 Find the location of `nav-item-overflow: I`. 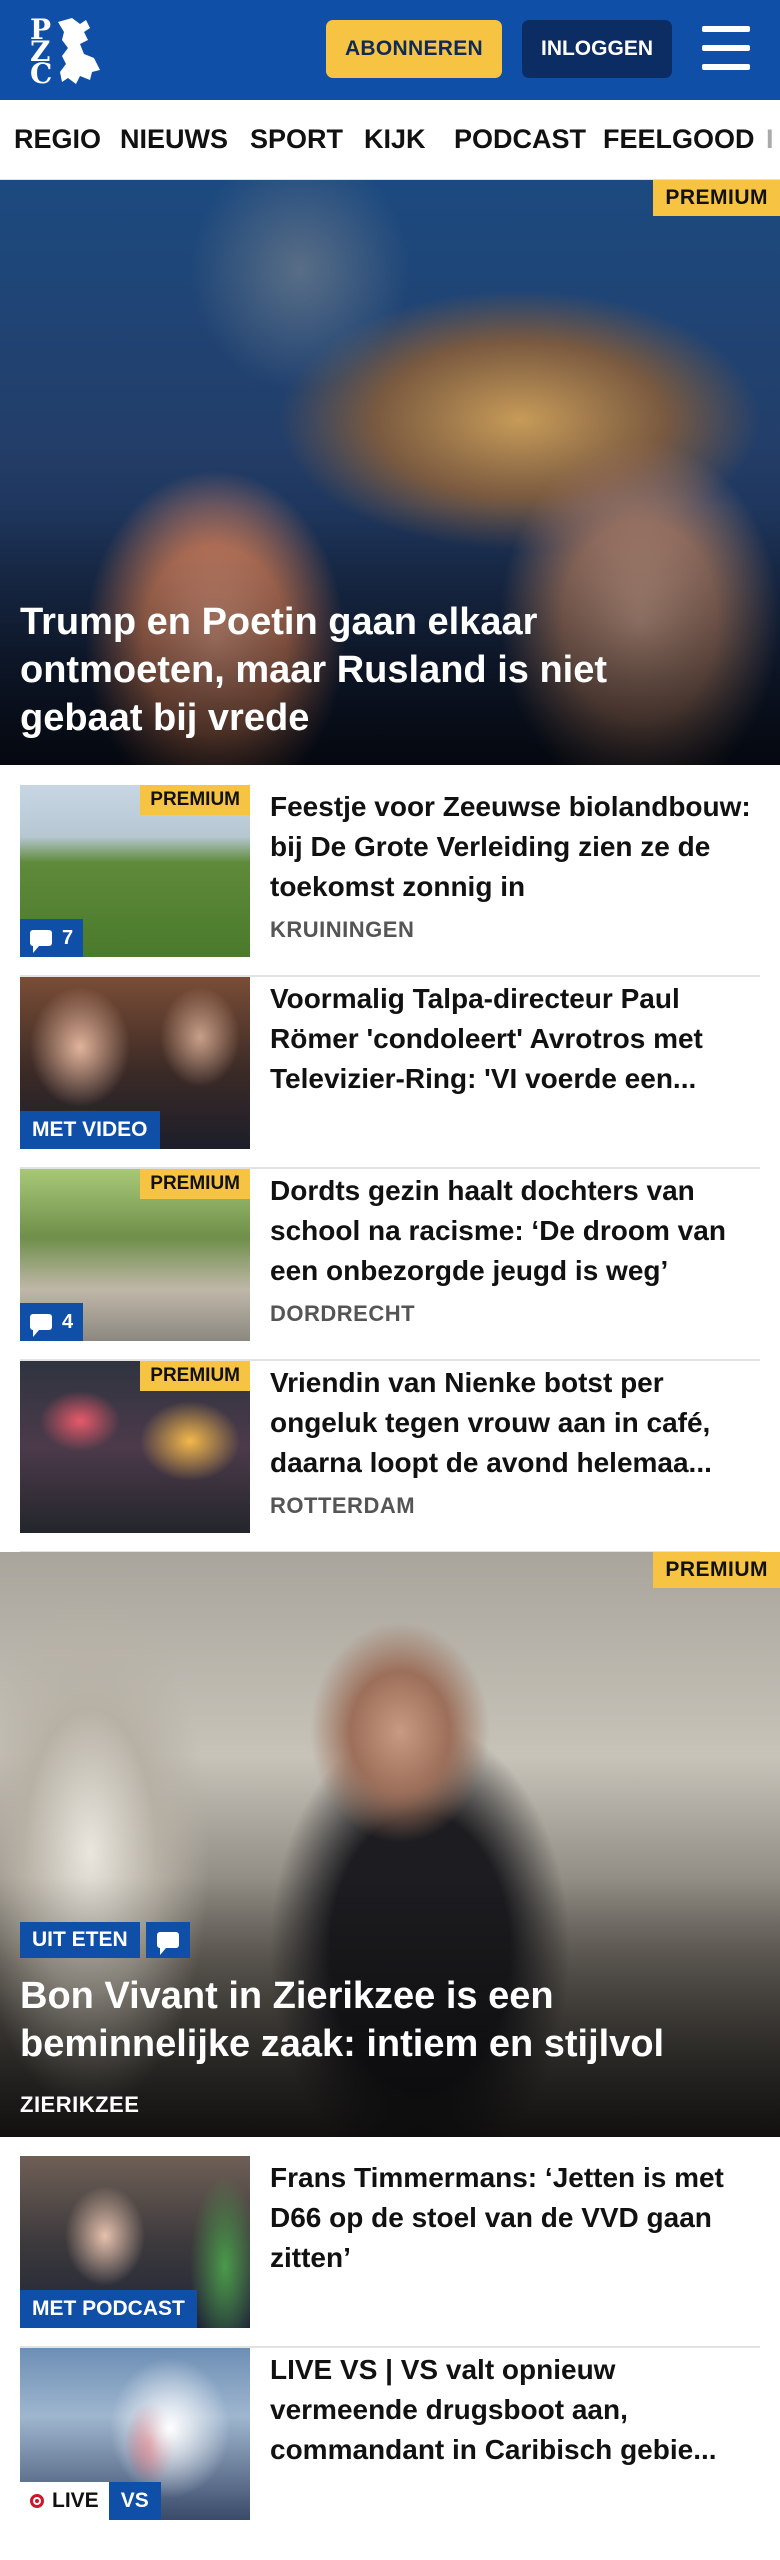

nav-item-overflow: I is located at coordinates (770, 139).